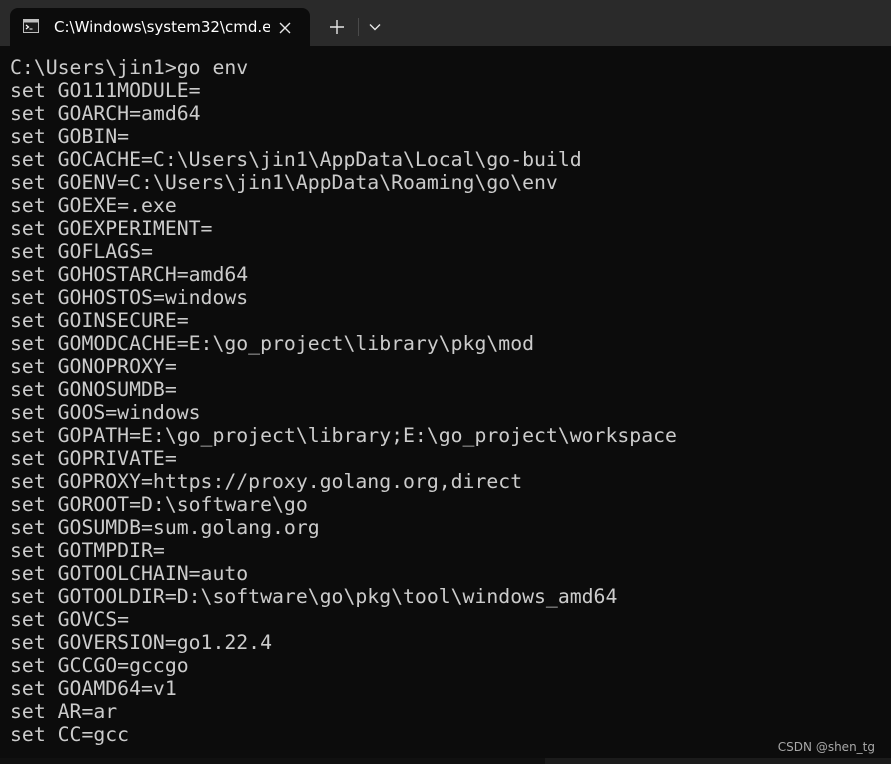  What do you see at coordinates (272, 761) in the screenshot?
I see `window-bottom-edge-segment` at bounding box center [272, 761].